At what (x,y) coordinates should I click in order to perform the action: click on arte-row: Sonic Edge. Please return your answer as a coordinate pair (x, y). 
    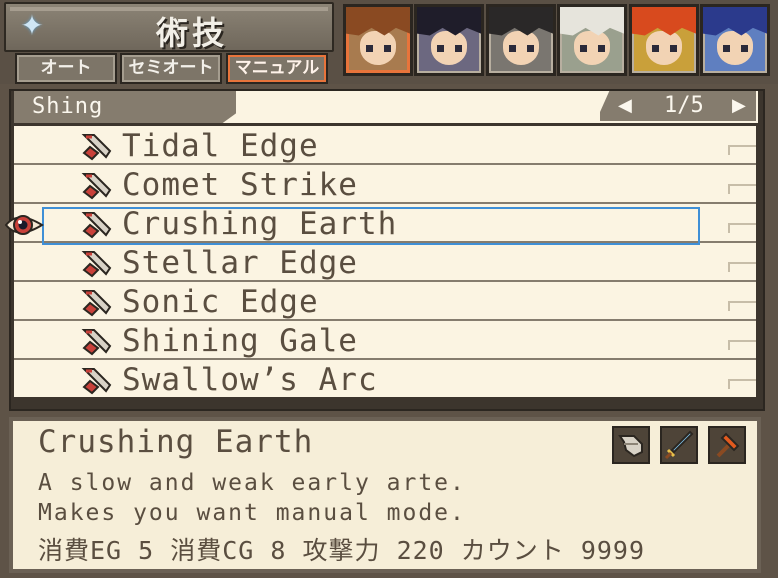
    Looking at the image, I should click on (385, 301).